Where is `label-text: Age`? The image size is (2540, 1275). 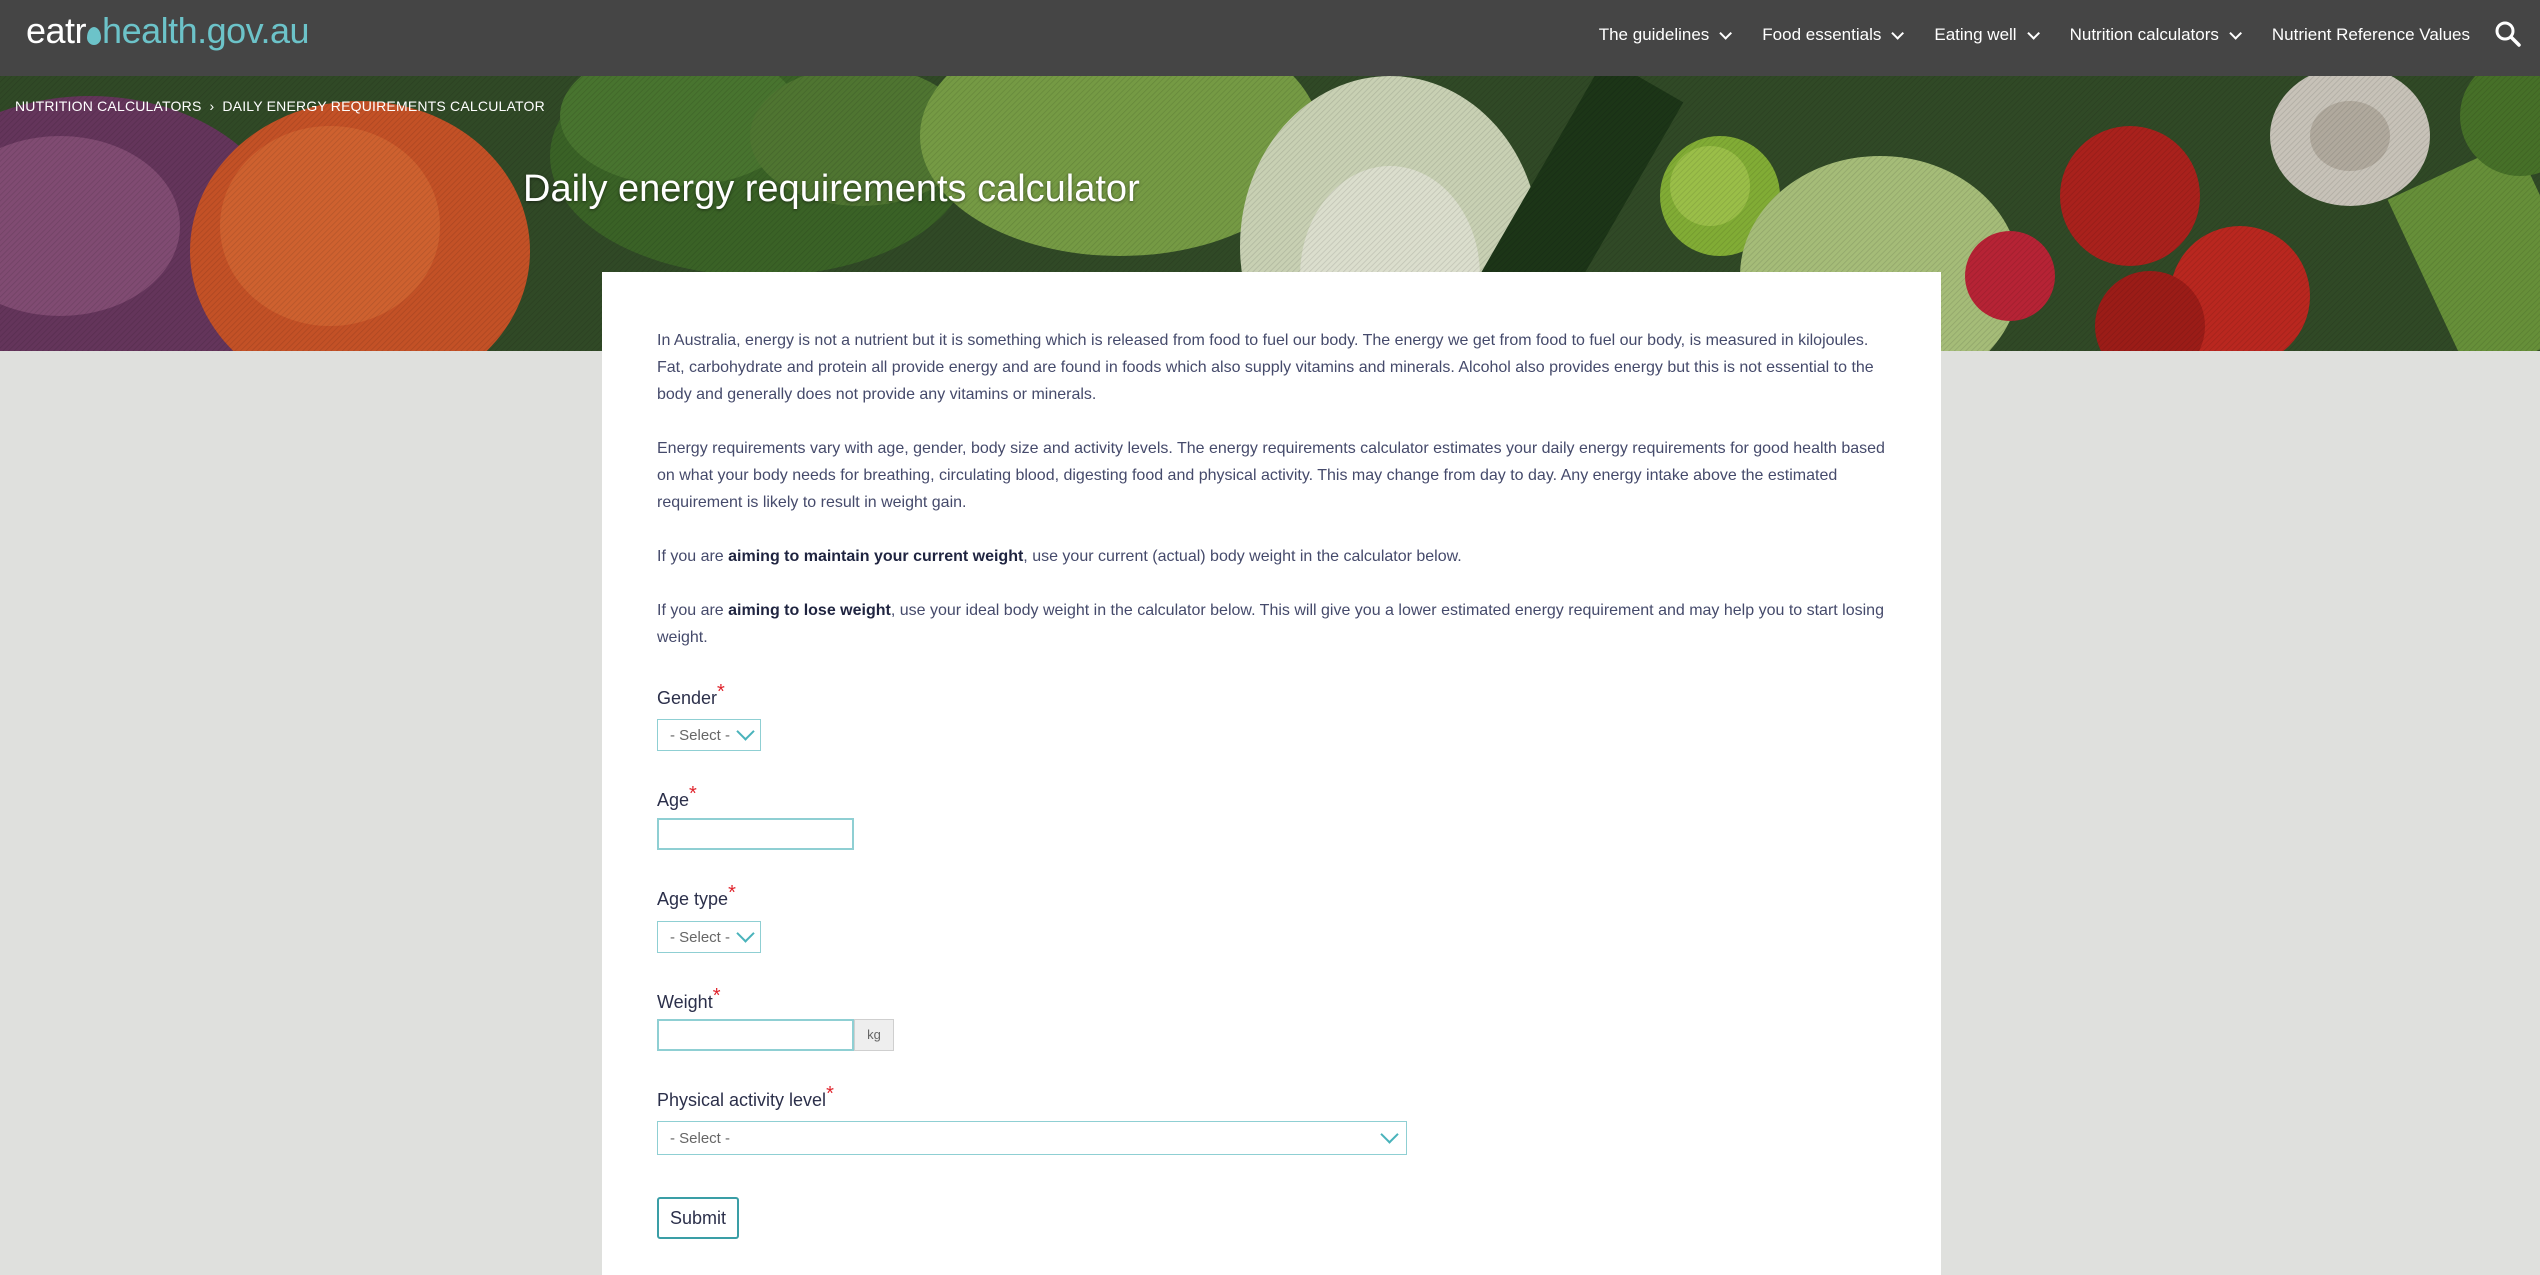 label-text: Age is located at coordinates (673, 800).